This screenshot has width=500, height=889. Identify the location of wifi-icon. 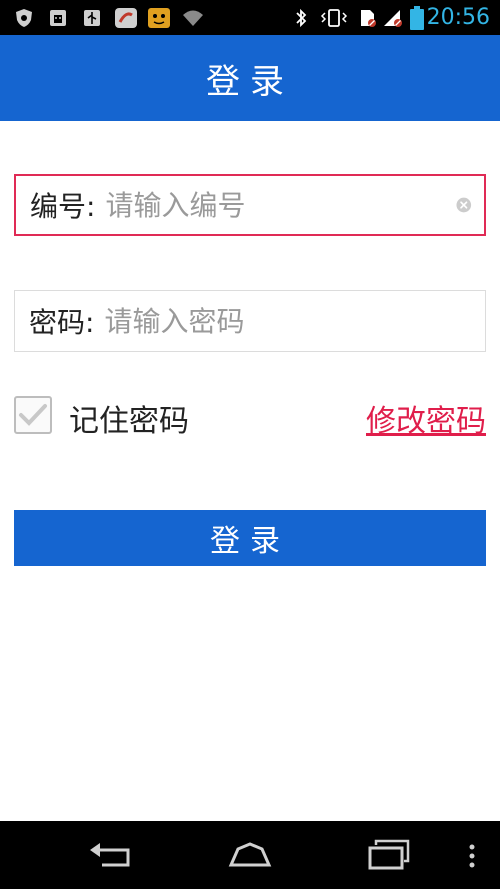
(193, 18).